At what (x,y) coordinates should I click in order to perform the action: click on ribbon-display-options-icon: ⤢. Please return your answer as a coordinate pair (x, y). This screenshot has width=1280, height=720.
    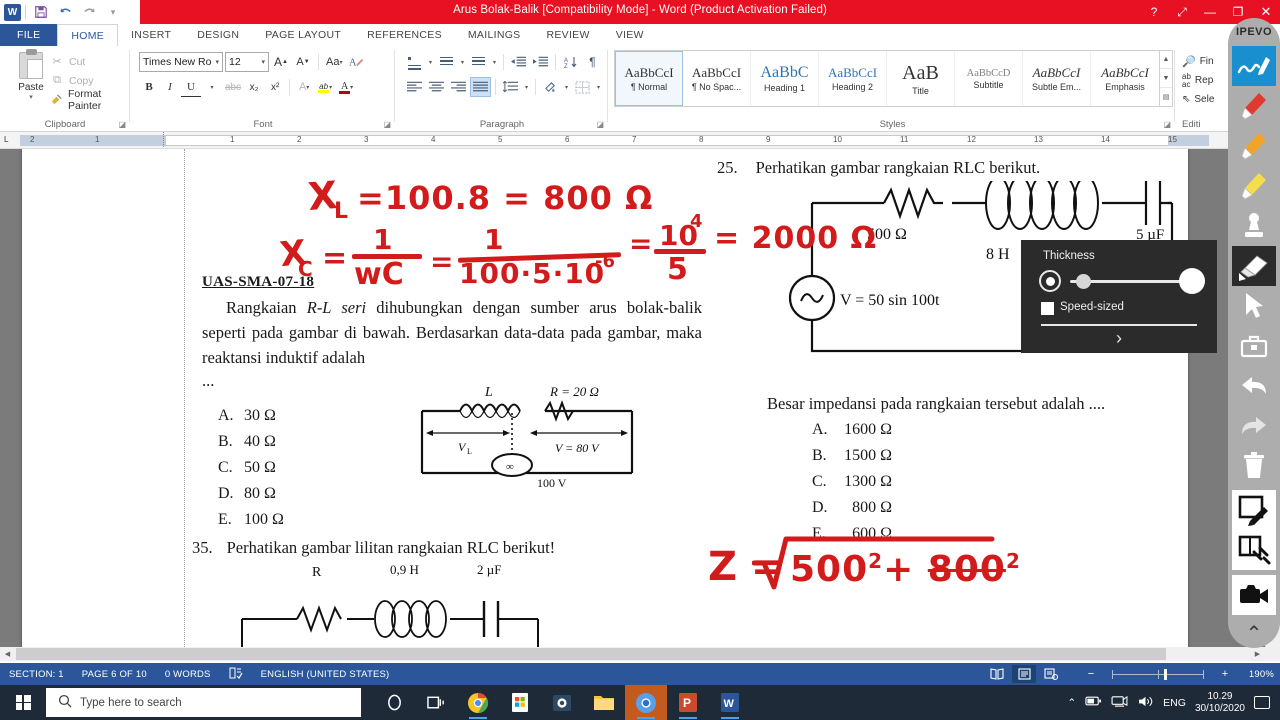
    Looking at the image, I should click on (1182, 12).